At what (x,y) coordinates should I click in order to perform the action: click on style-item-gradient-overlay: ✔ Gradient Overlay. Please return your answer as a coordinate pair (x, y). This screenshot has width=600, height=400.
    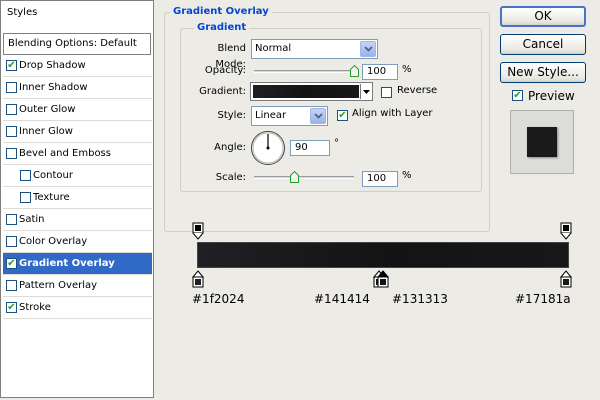
    Looking at the image, I should click on (77, 264).